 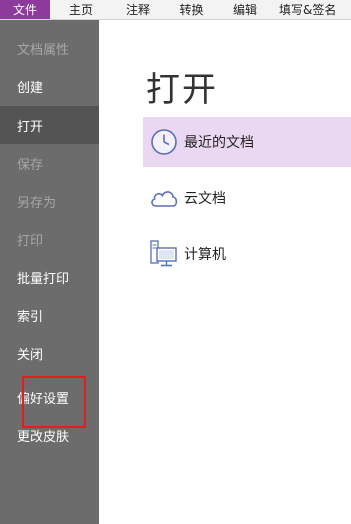 I want to click on tab-file: 文件, so click(x=25, y=9).